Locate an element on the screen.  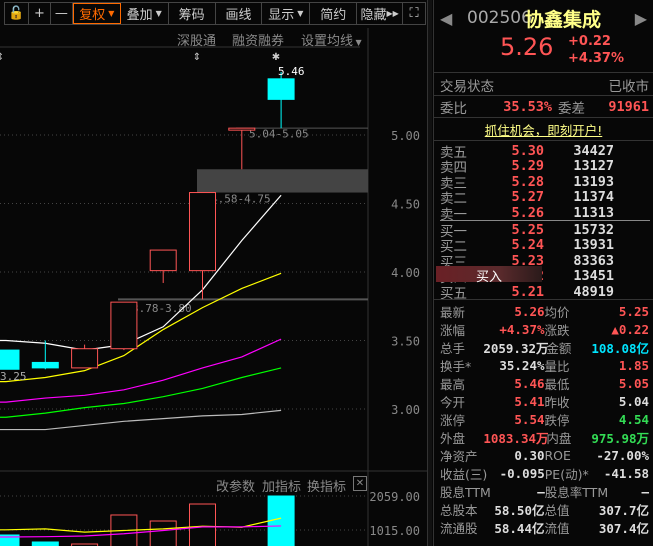
order-book-row: 买五 5.21 48919 is located at coordinates (544, 292).